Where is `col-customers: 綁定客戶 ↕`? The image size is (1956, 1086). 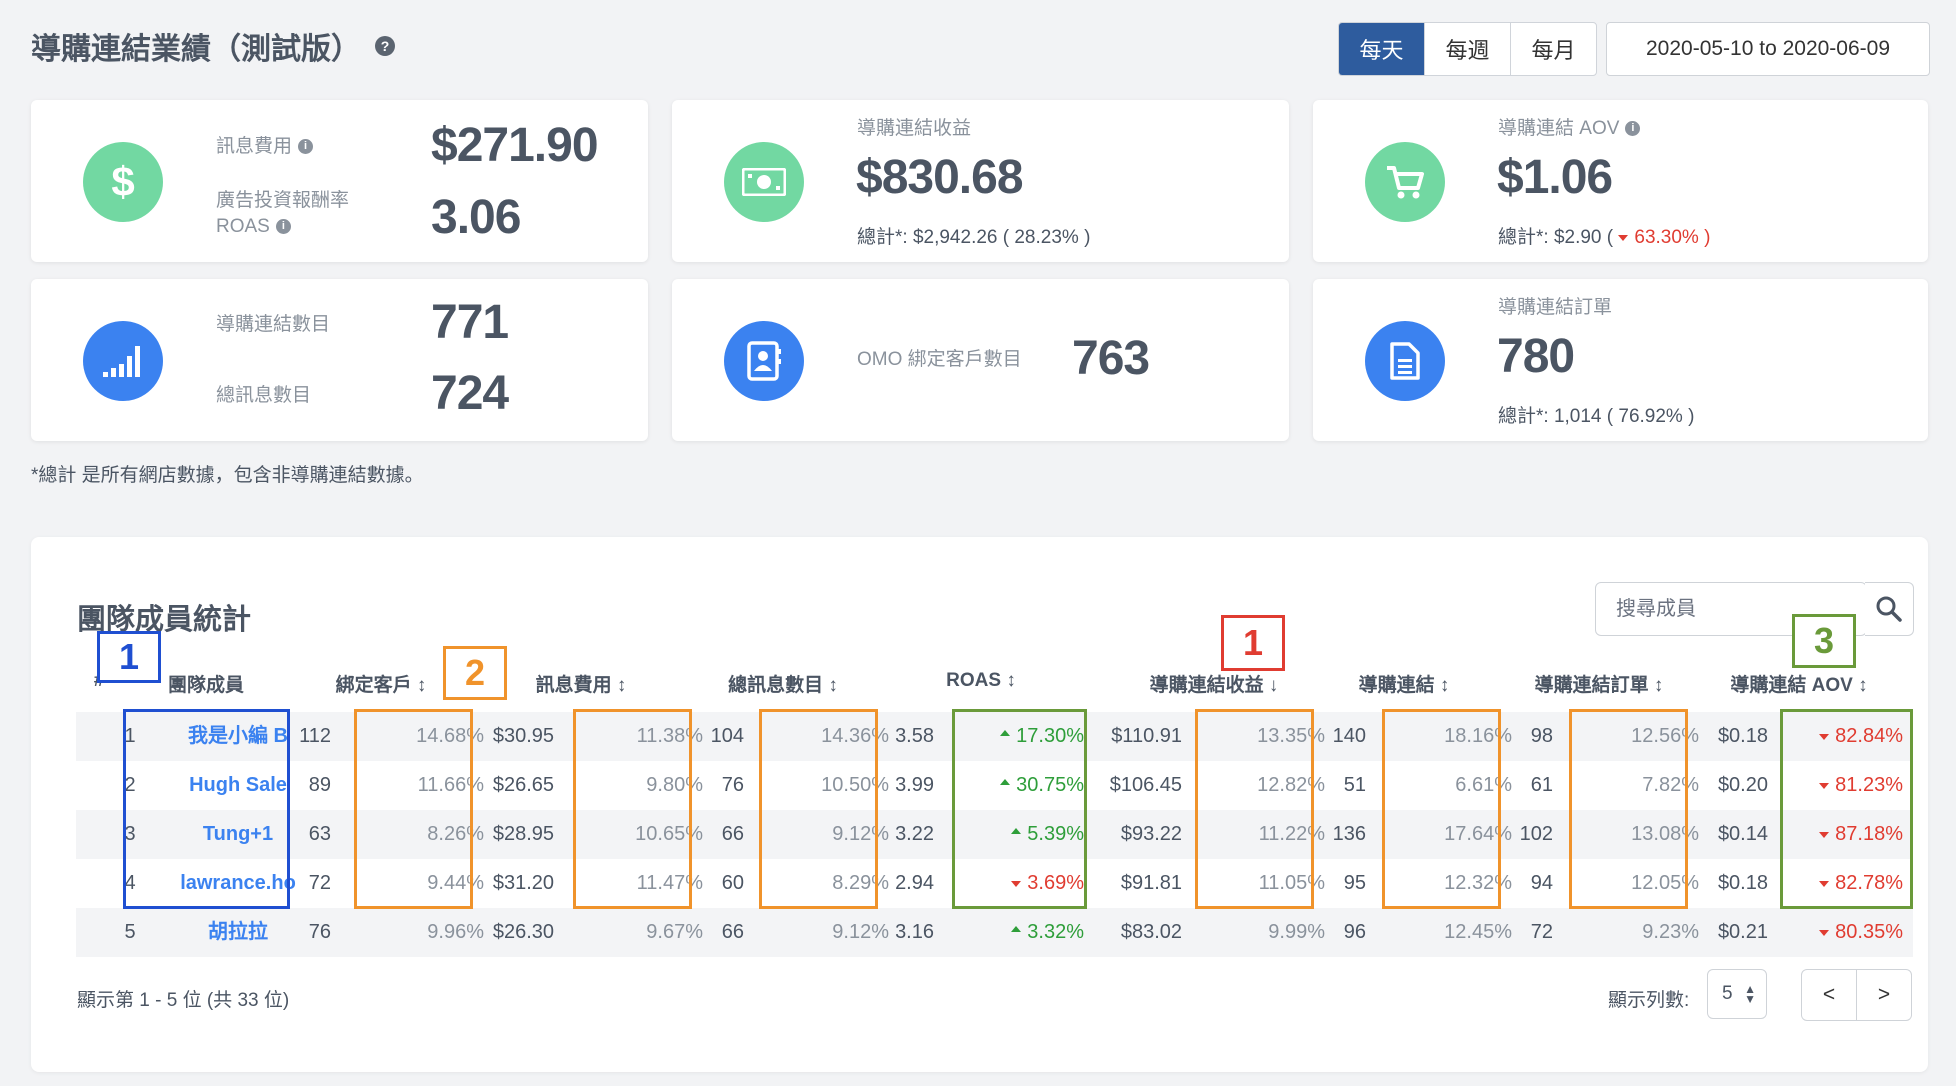 col-customers: 綁定客戶 ↕ is located at coordinates (381, 683).